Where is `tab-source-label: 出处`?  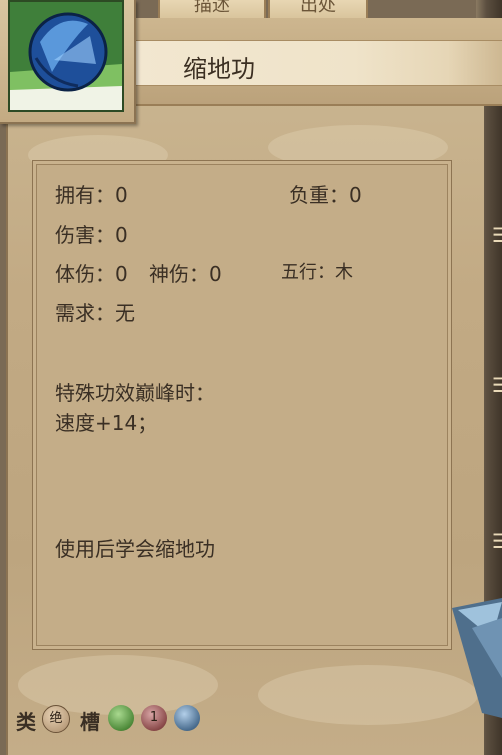
tab-source-label: 出处 is located at coordinates (318, 8).